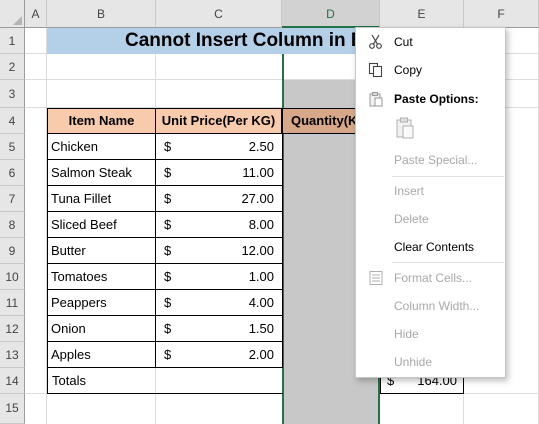 Image resolution: width=539 pixels, height=424 pixels. I want to click on item-name-cell: Butter, so click(101, 251).